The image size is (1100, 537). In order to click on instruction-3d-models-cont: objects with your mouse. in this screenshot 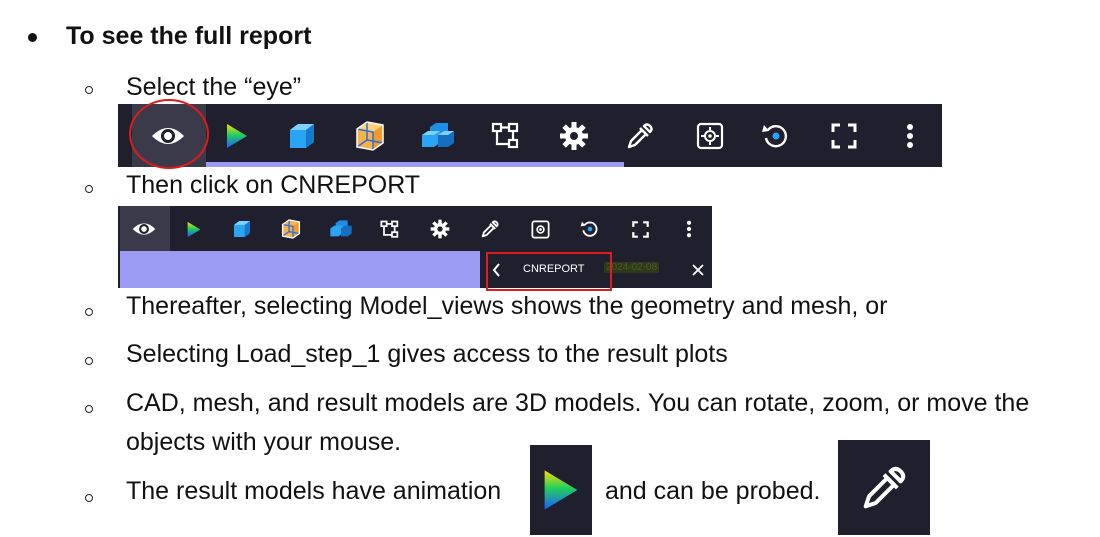, I will do `click(264, 442)`.